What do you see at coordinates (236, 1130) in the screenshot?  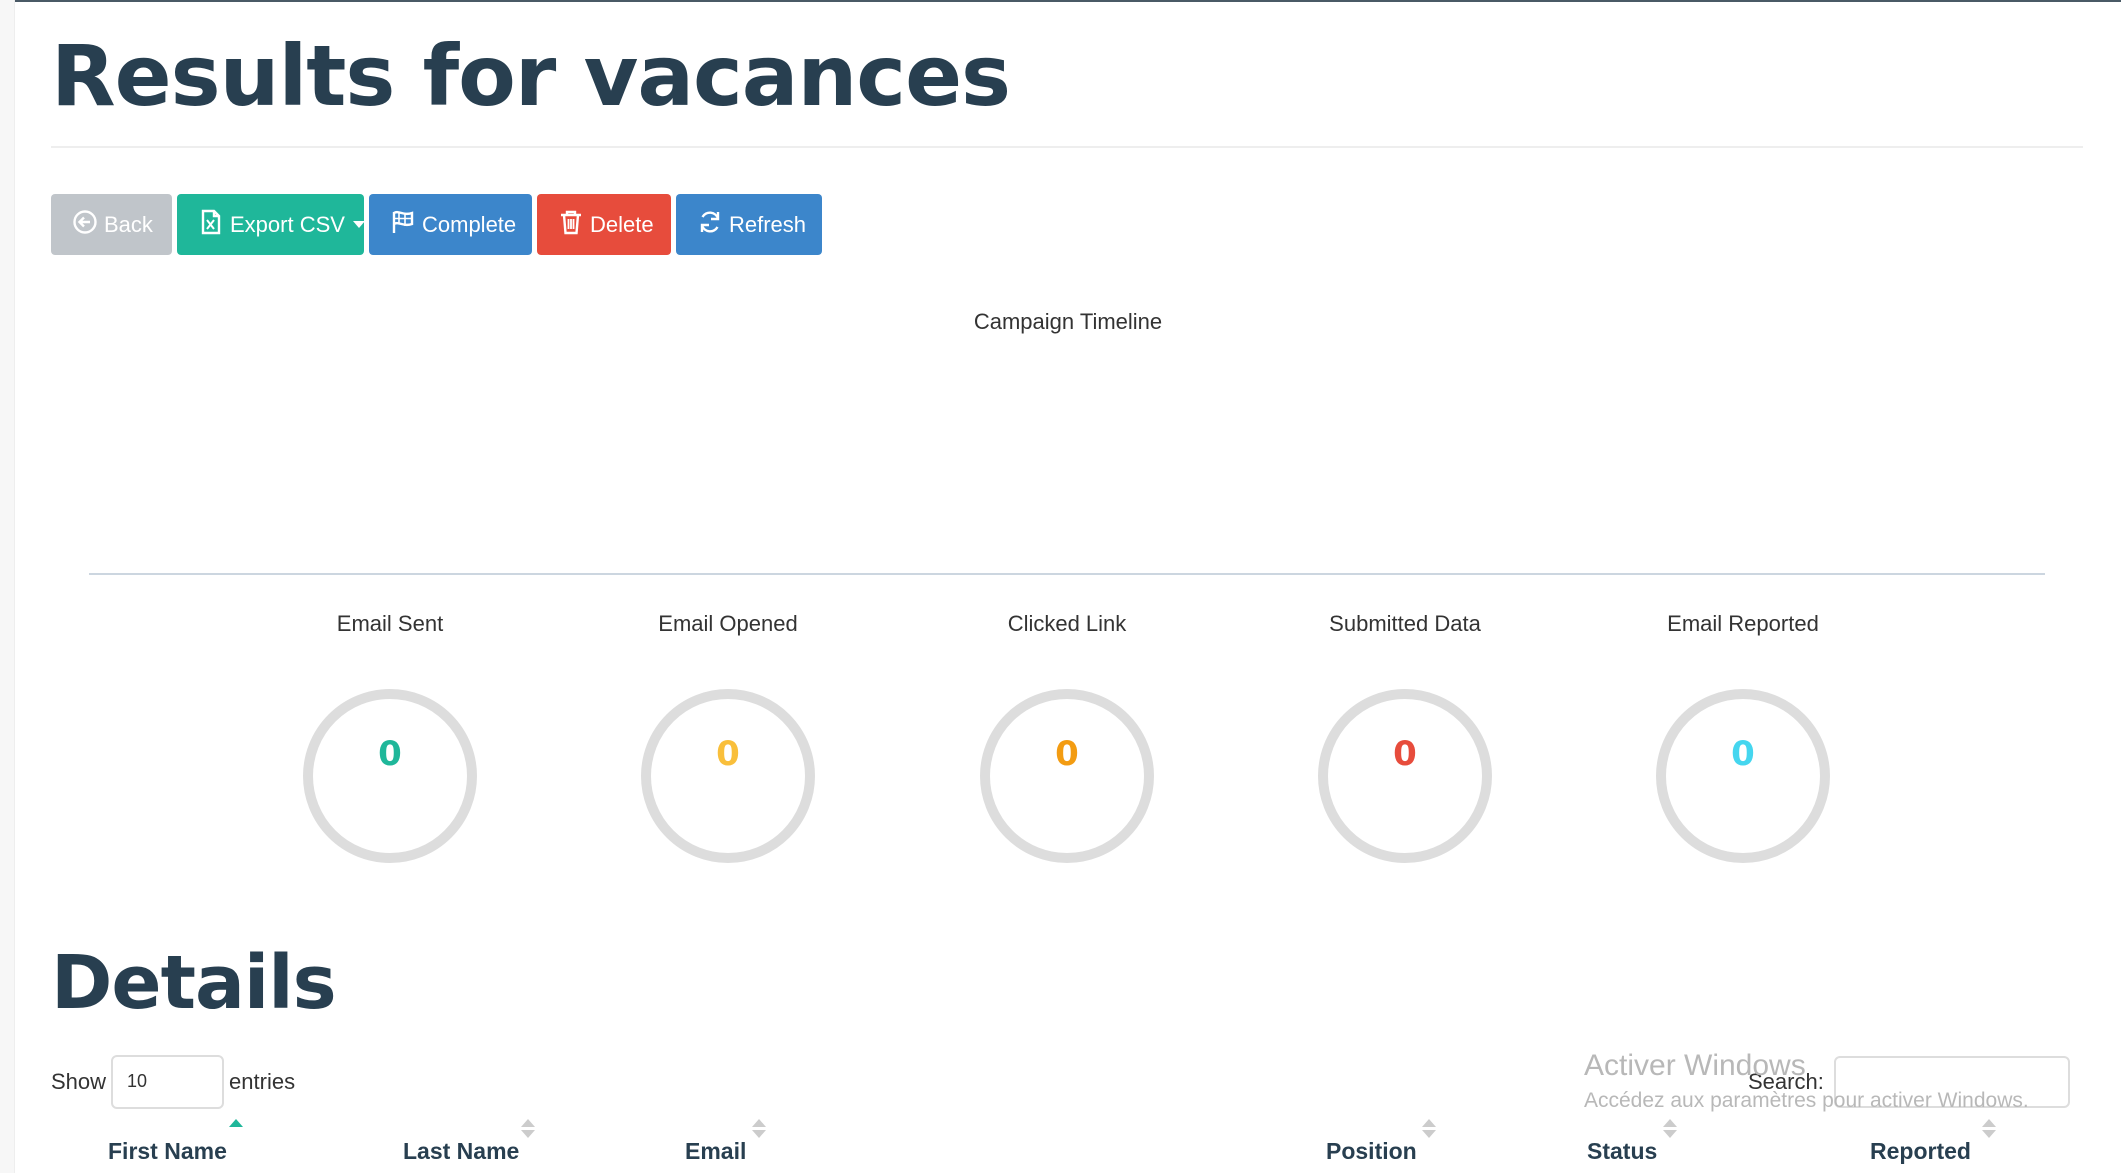 I see `sort-ascending-icon` at bounding box center [236, 1130].